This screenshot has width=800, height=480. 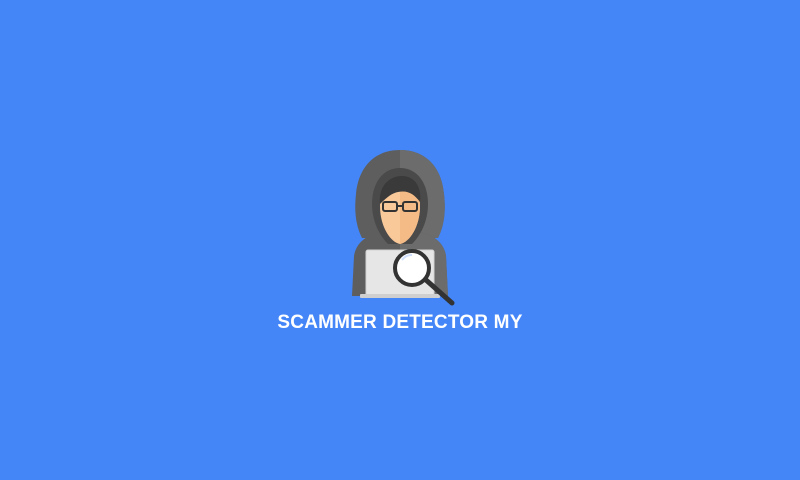 What do you see at coordinates (403, 228) in the screenshot?
I see `hooded-hacker-with-magnifier-icon` at bounding box center [403, 228].